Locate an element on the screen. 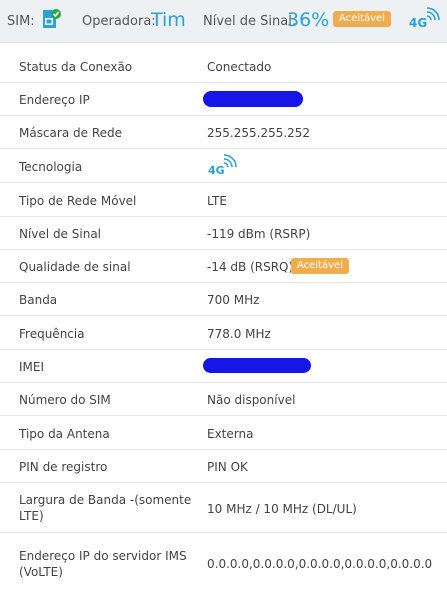  row-label: Número do SIM is located at coordinates (65, 400).